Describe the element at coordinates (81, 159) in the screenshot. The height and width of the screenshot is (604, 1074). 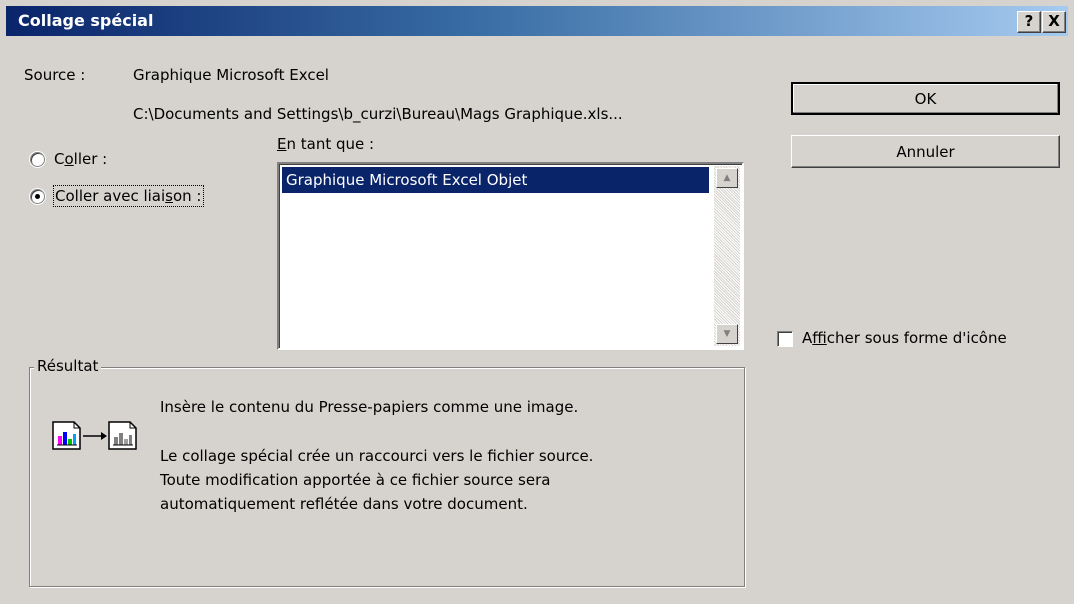
I see `paste-label: Coller :` at that location.